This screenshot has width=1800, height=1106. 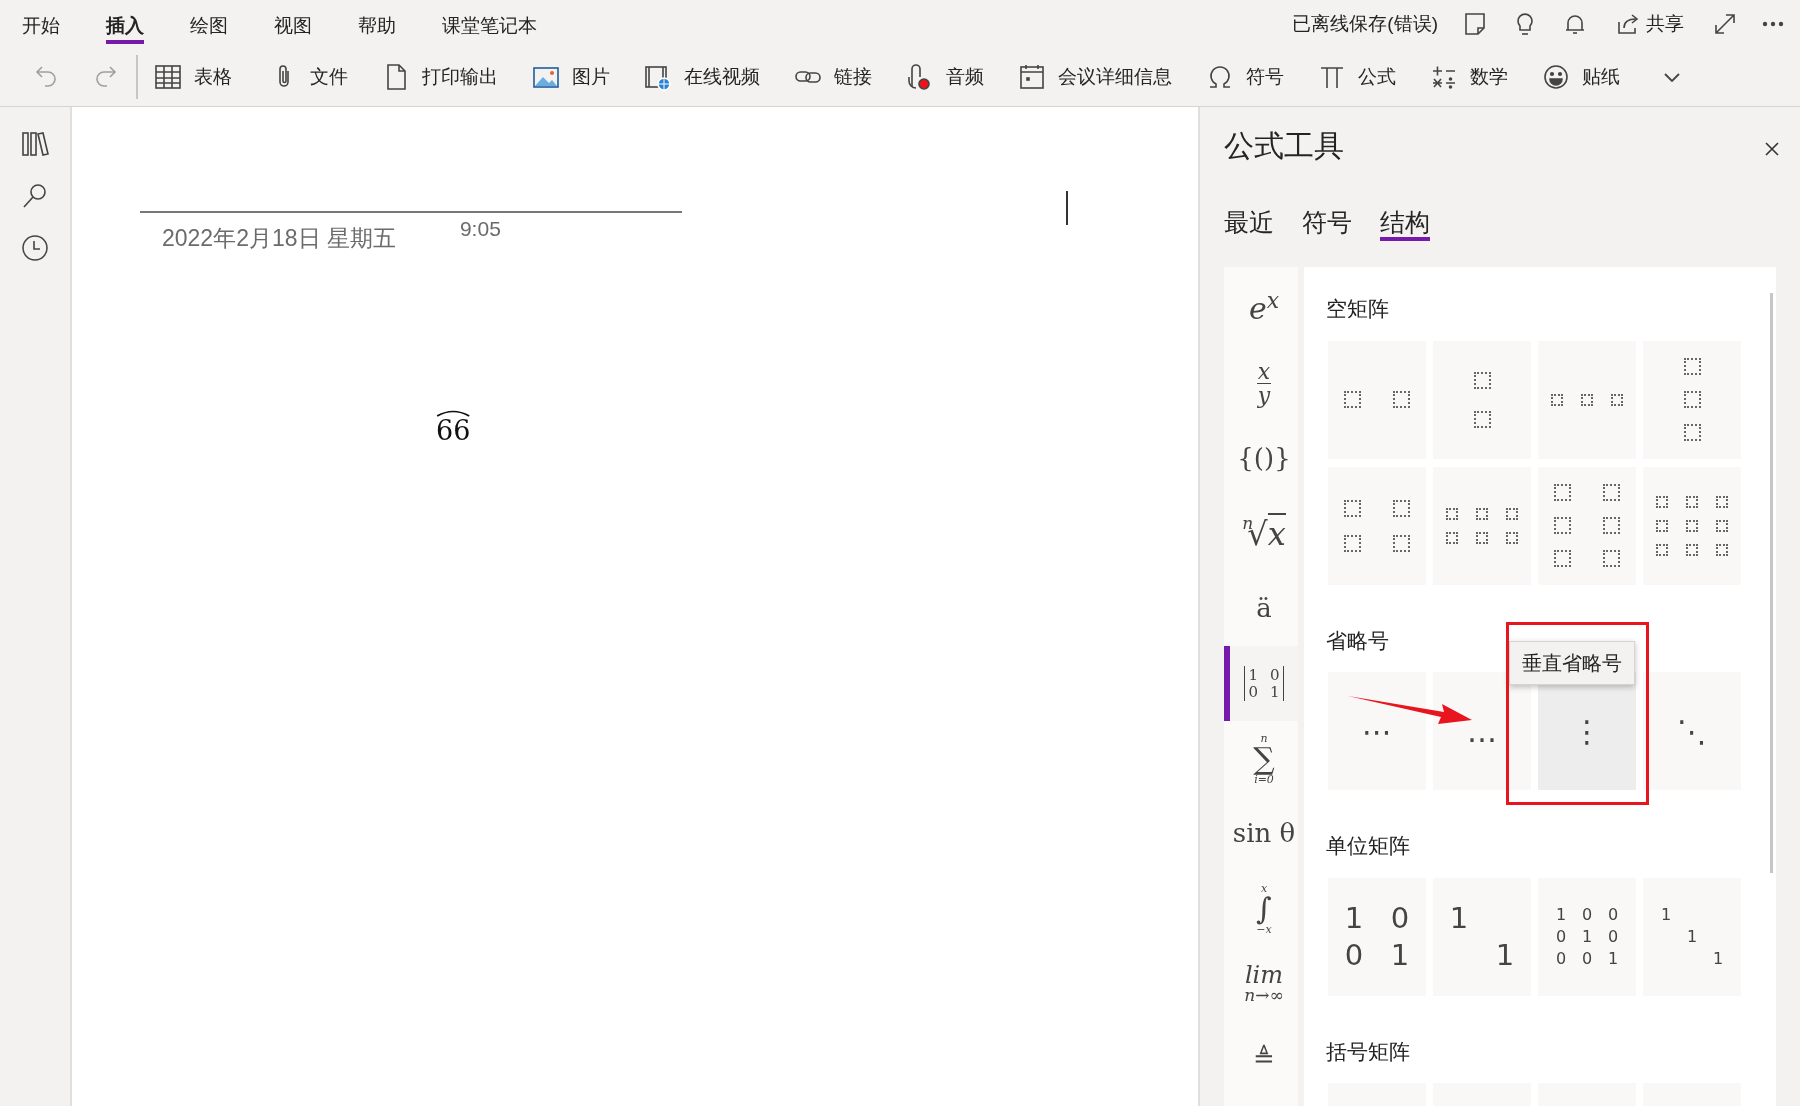 I want to click on toolbar-button: 公式, so click(x=1357, y=77).